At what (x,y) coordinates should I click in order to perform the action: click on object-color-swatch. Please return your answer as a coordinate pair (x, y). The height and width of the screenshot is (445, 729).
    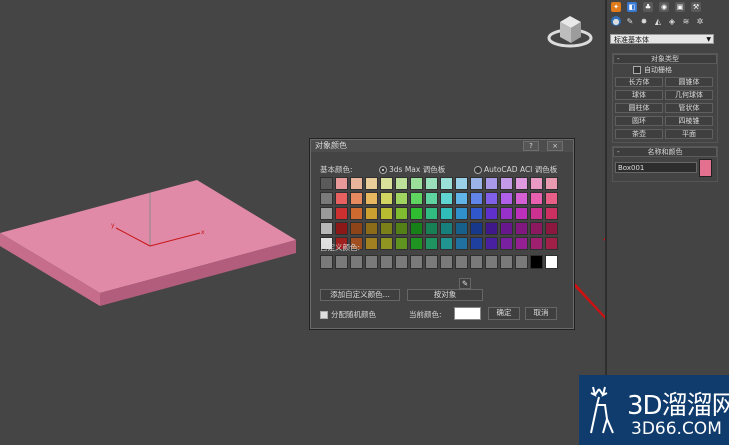
    Looking at the image, I should click on (705, 168).